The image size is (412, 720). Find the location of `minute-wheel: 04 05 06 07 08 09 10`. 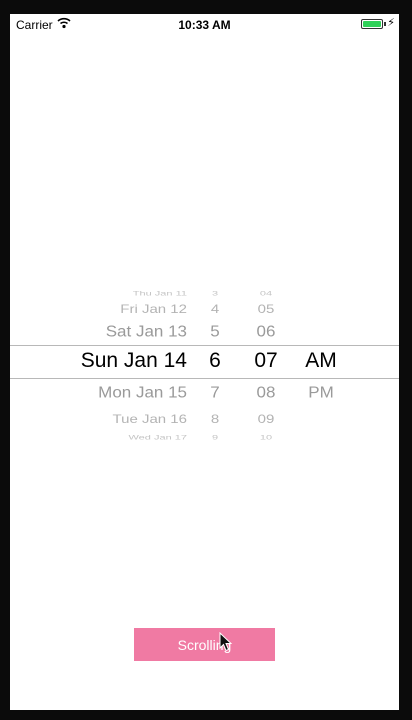

minute-wheel: 04 05 06 07 08 09 10 is located at coordinates (266, 370).